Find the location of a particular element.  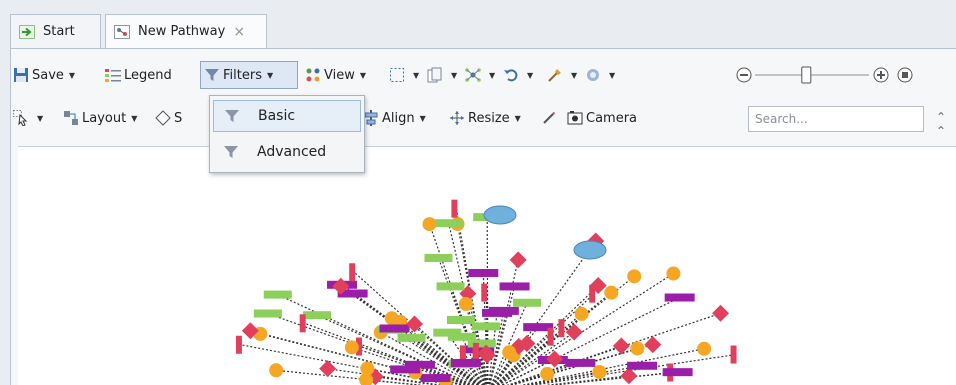

selection-box-button: ▼ is located at coordinates (405, 75).